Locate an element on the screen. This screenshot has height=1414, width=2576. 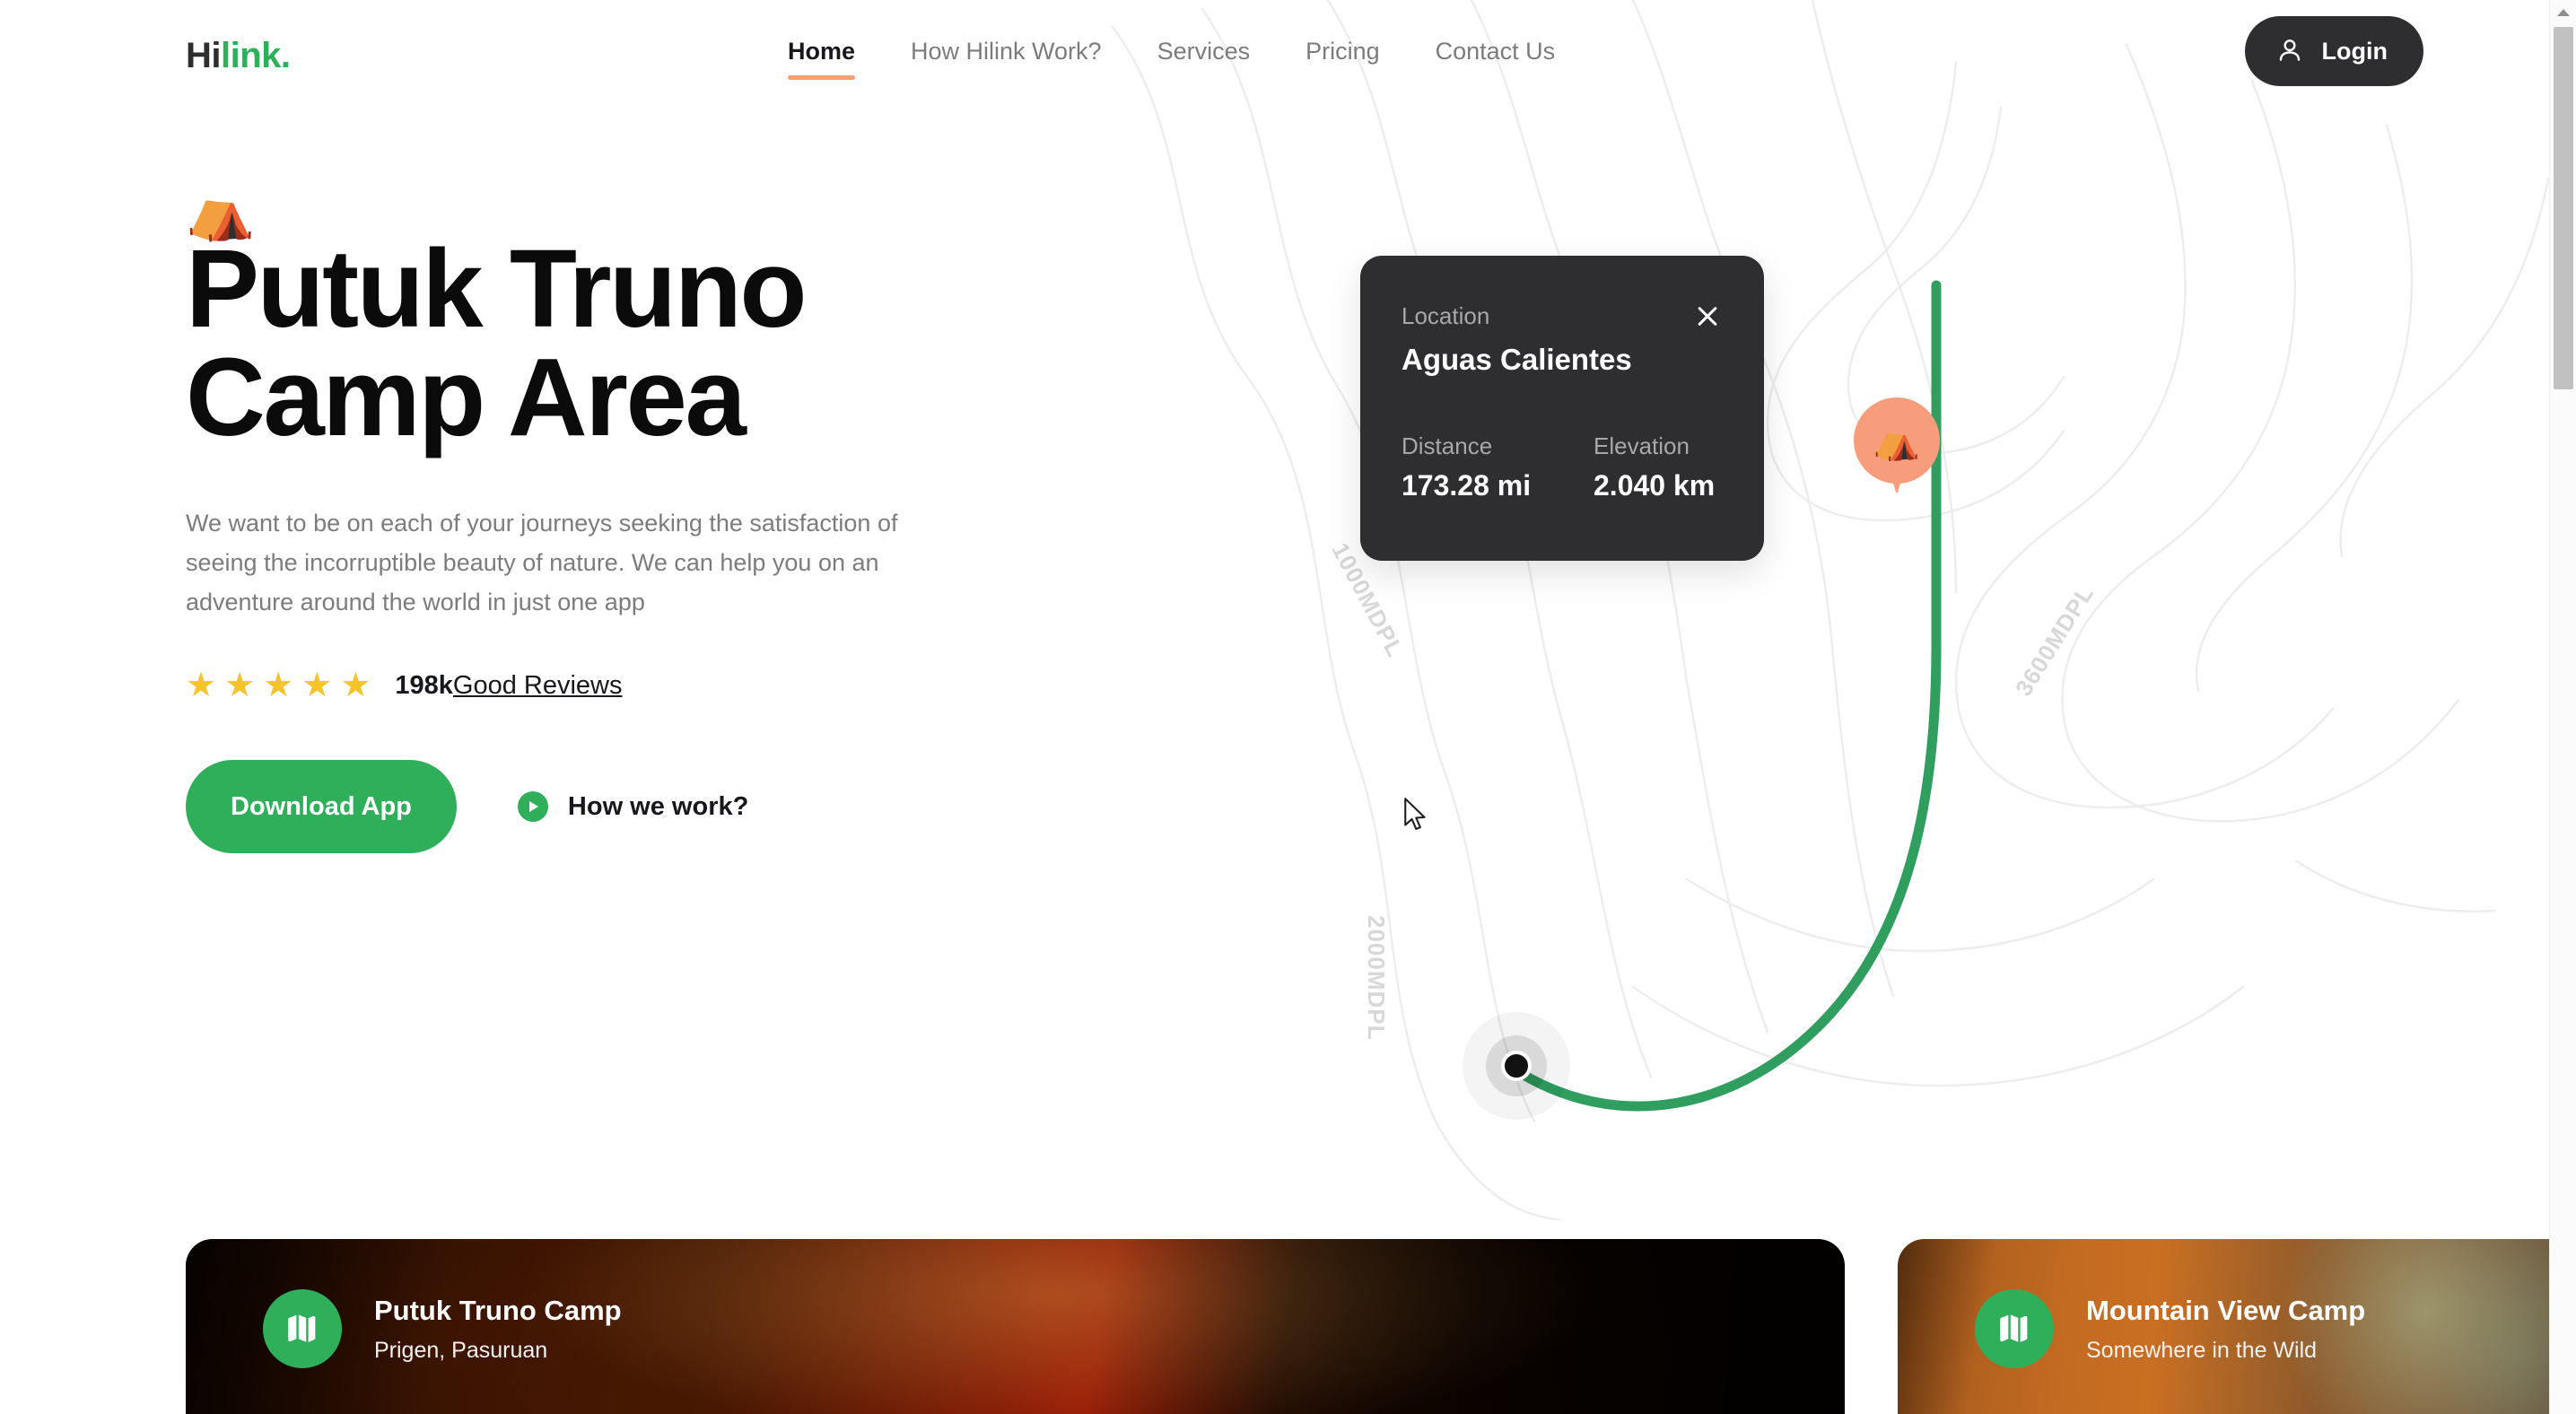
camp-card-title: Mountain View Camp is located at coordinates (2226, 1310).